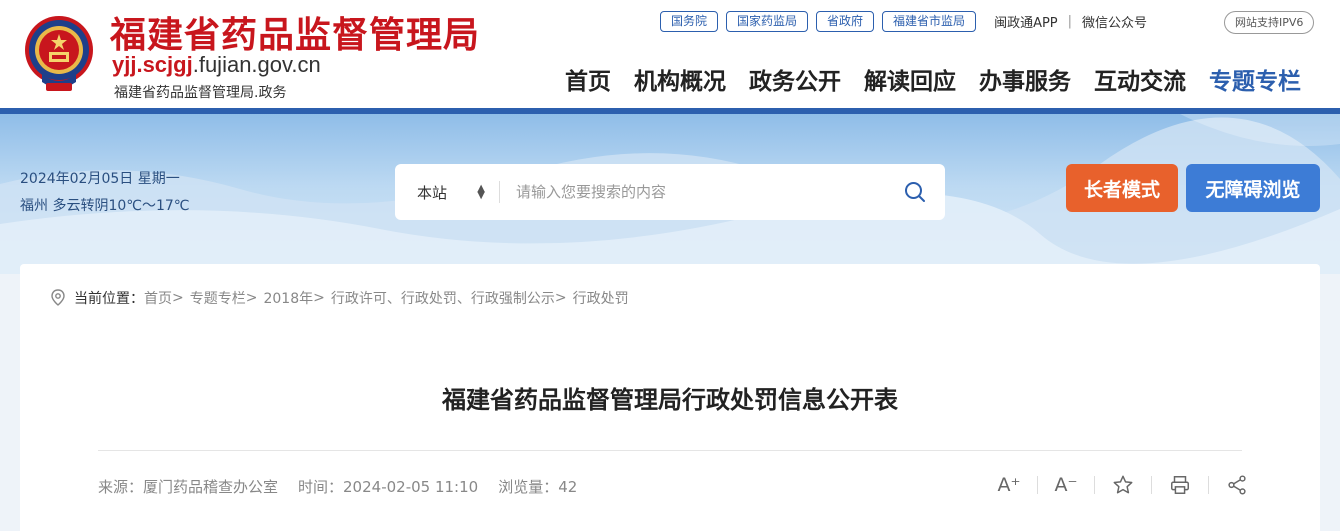  I want to click on share-button, so click(1237, 485).